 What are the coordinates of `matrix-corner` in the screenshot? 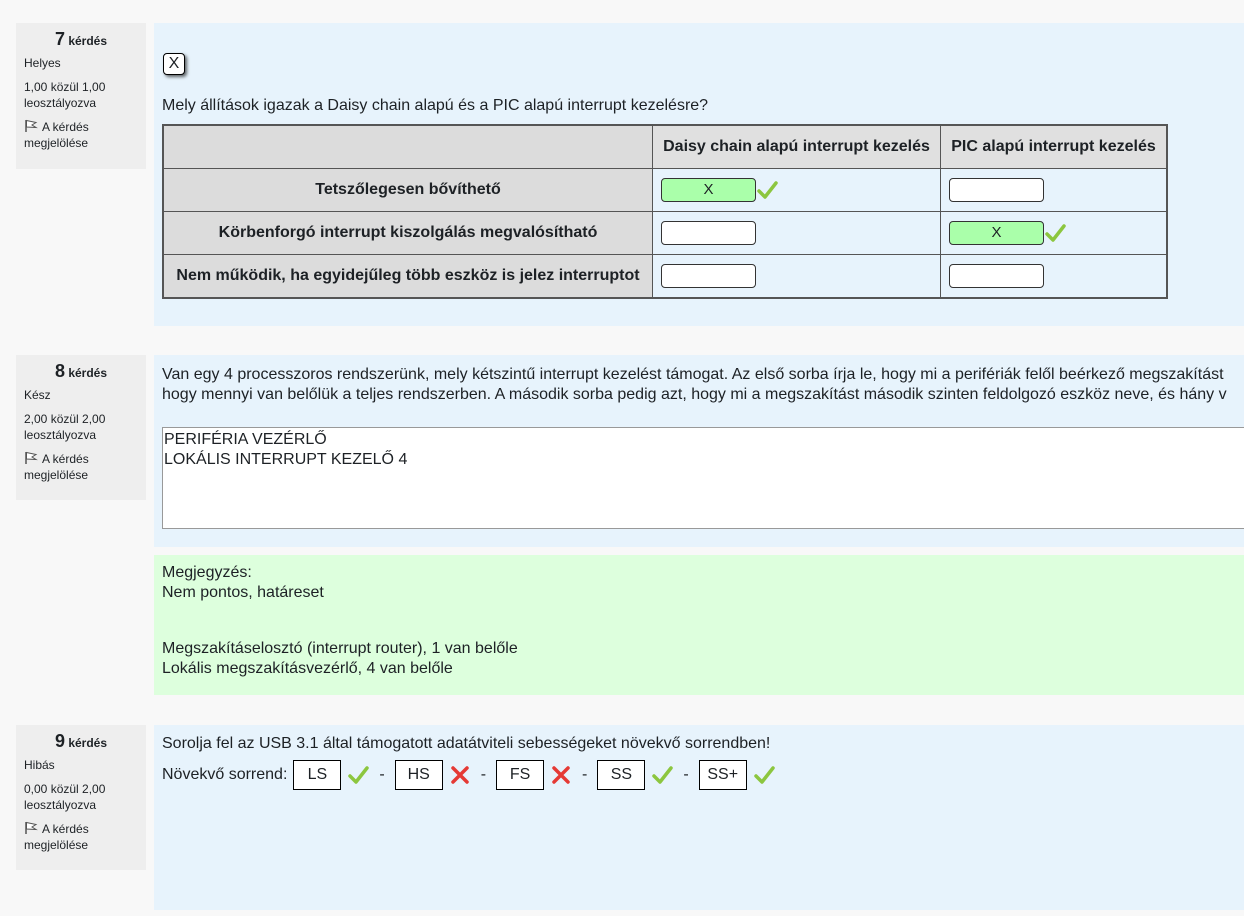 It's located at (407, 146).